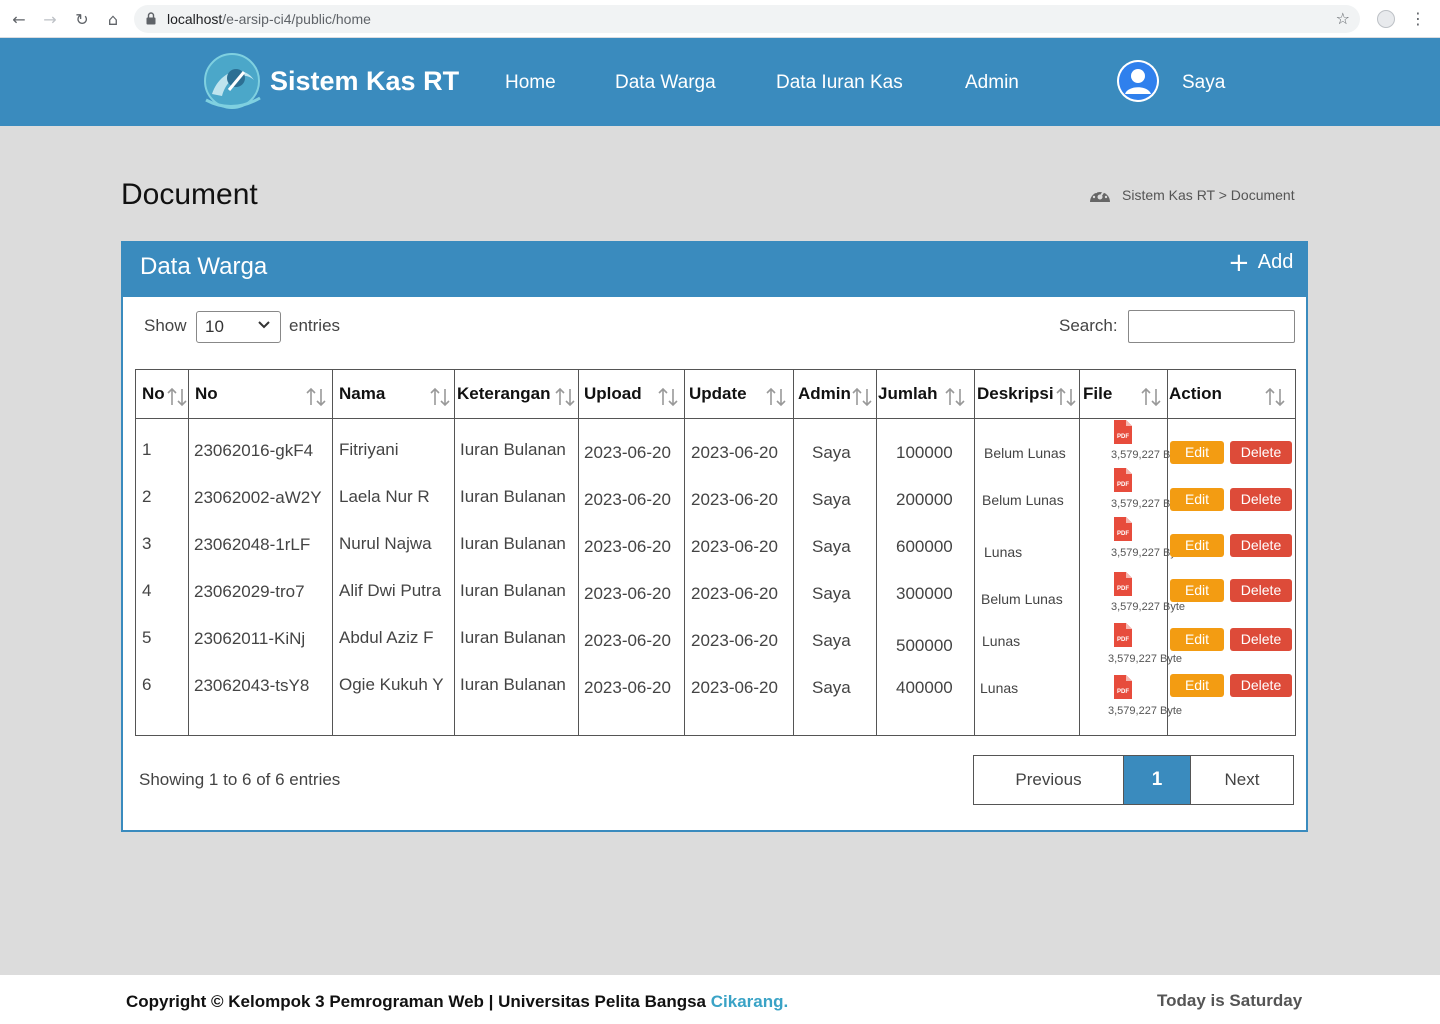 This screenshot has width=1440, height=1024. What do you see at coordinates (1418, 18) in the screenshot?
I see `browser-menu-icon: ⋮` at bounding box center [1418, 18].